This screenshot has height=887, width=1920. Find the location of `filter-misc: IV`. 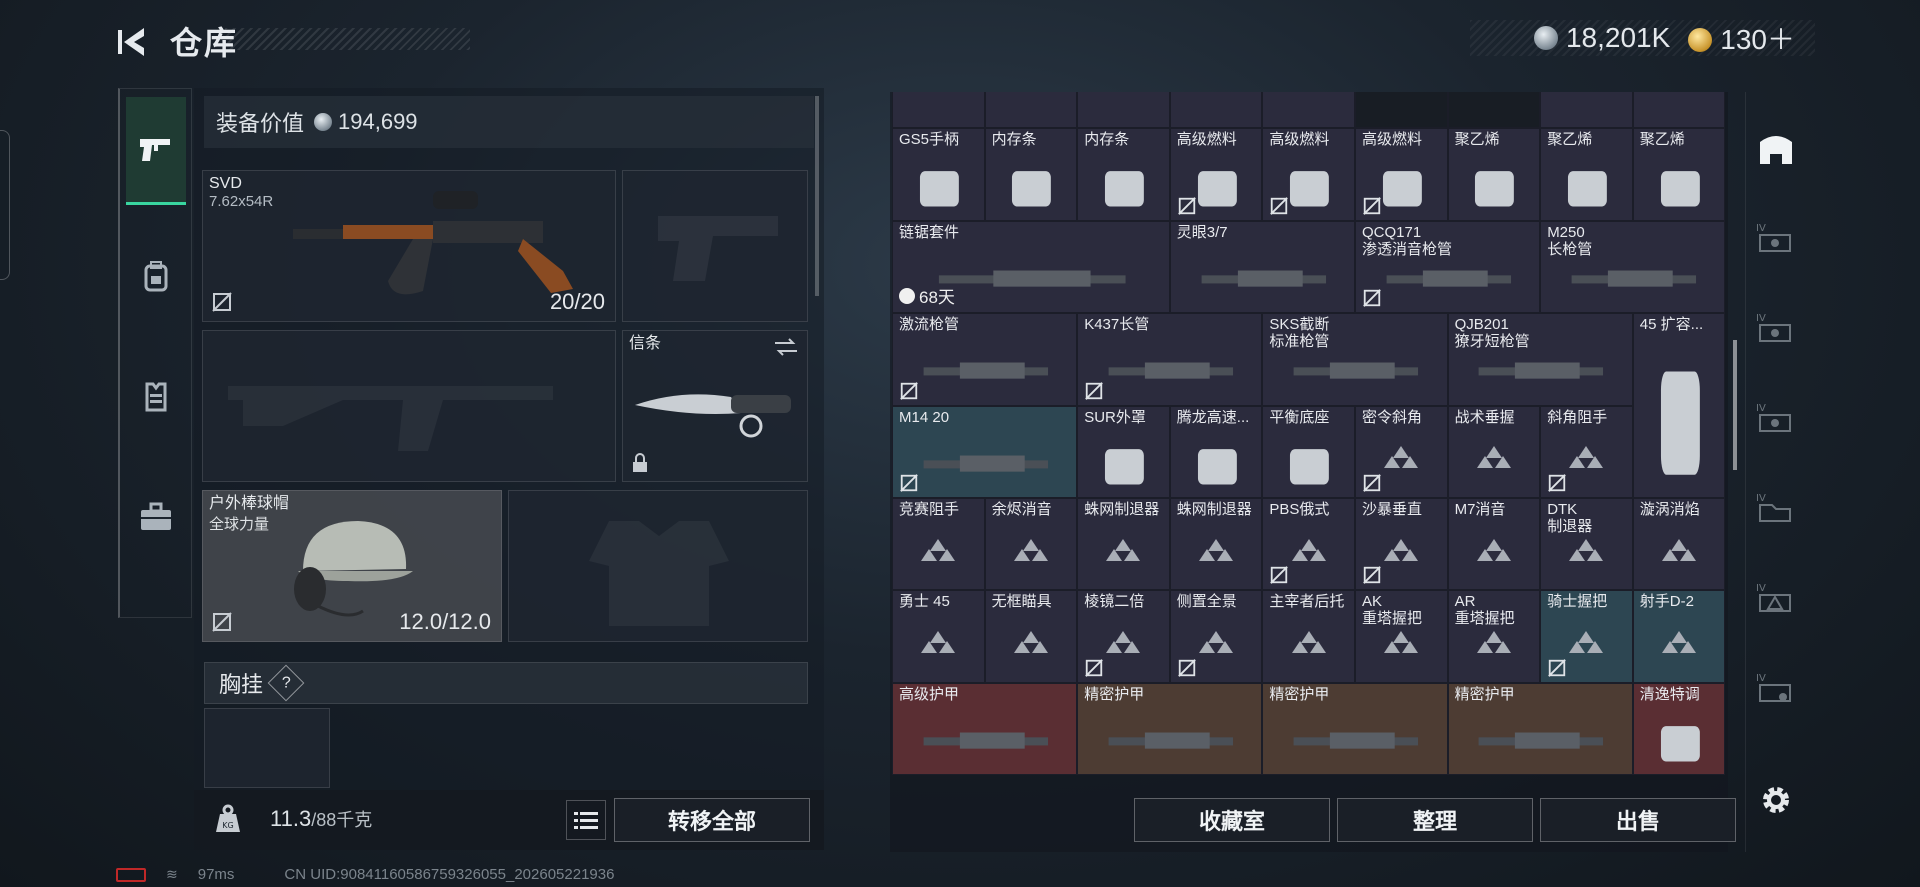

filter-misc: IV is located at coordinates (1776, 688).